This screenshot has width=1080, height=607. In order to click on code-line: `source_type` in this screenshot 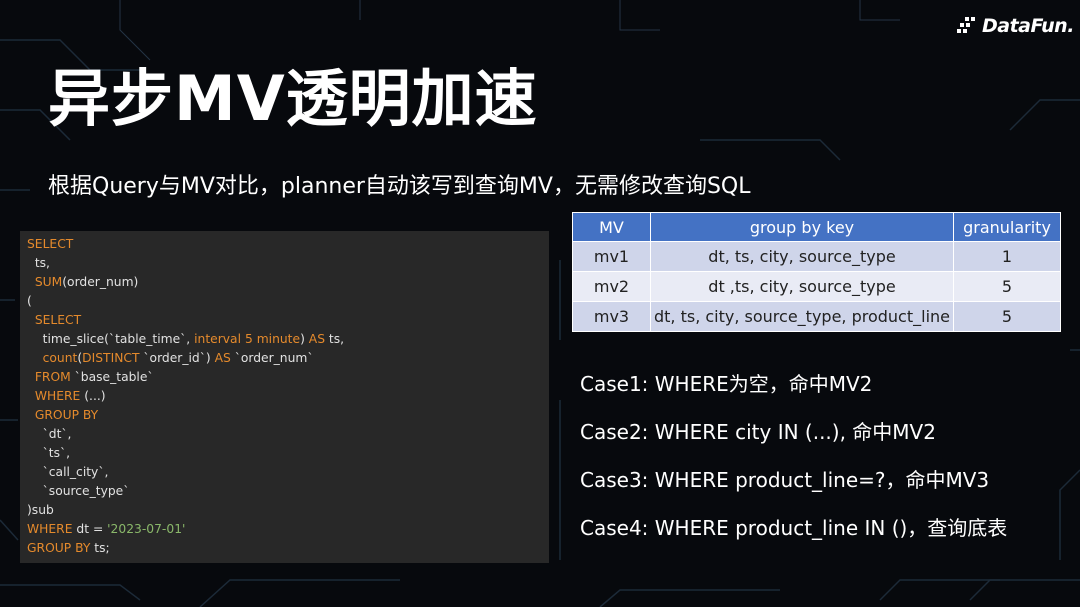, I will do `click(284, 491)`.